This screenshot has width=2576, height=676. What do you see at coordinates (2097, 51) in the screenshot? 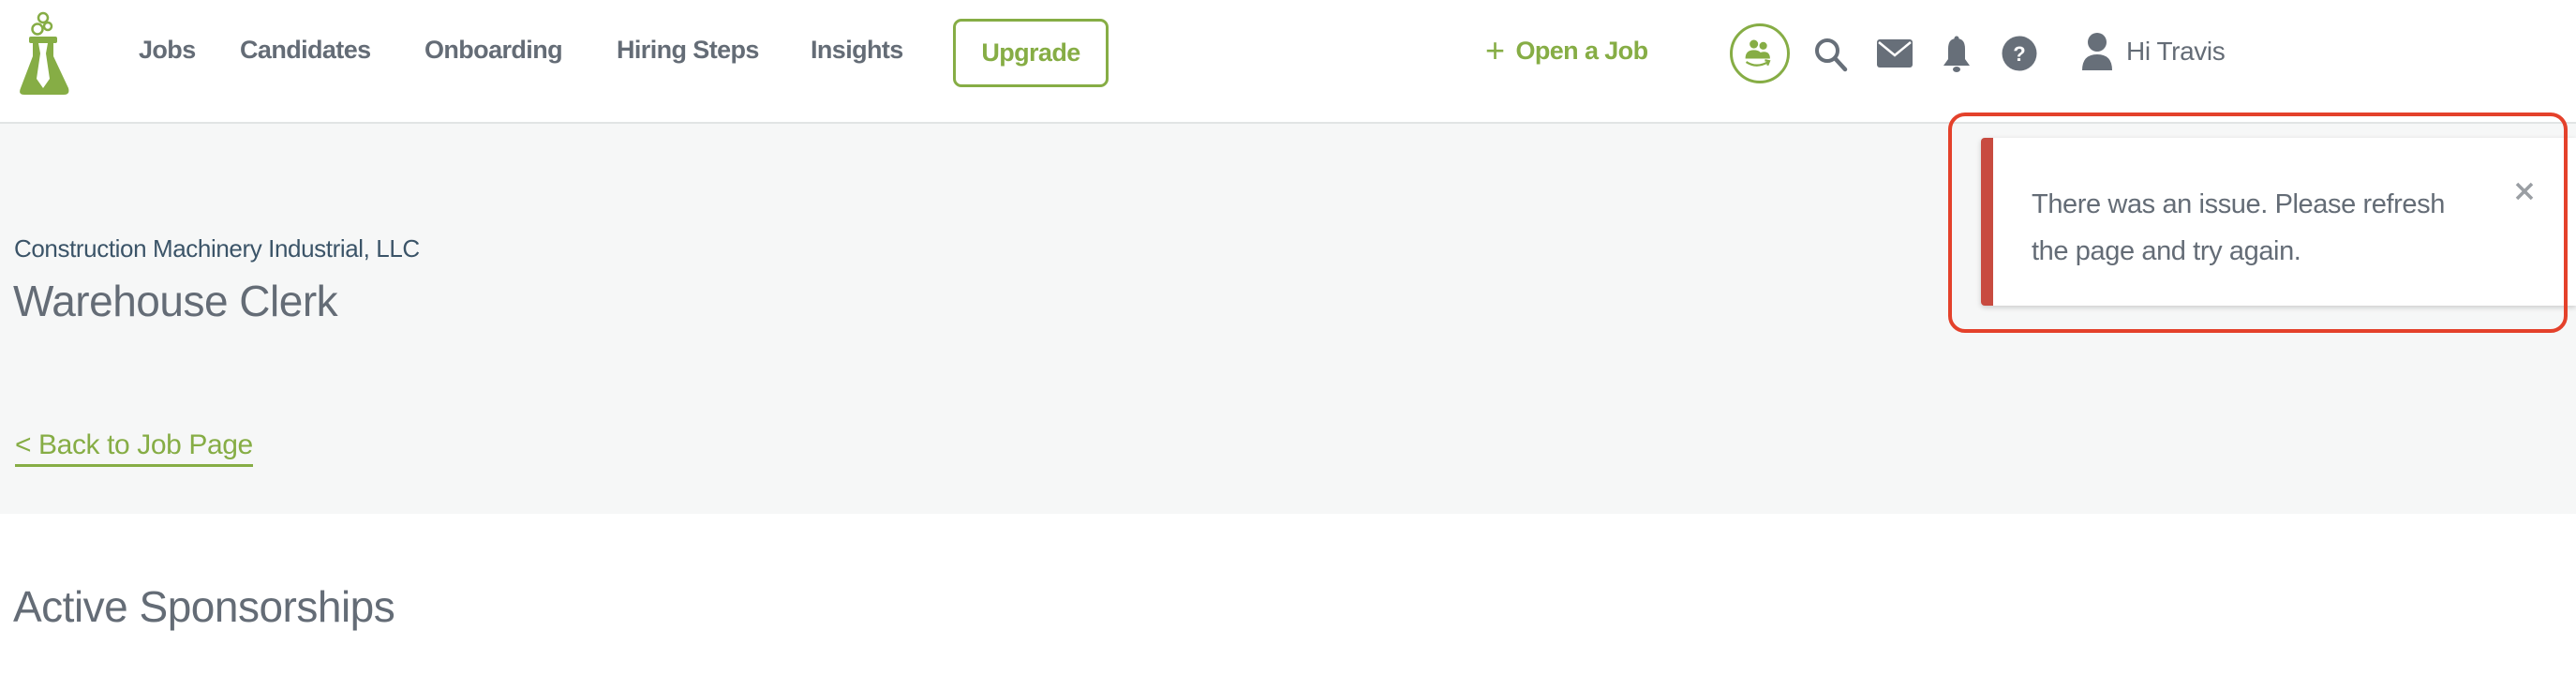
I see `user-icon` at bounding box center [2097, 51].